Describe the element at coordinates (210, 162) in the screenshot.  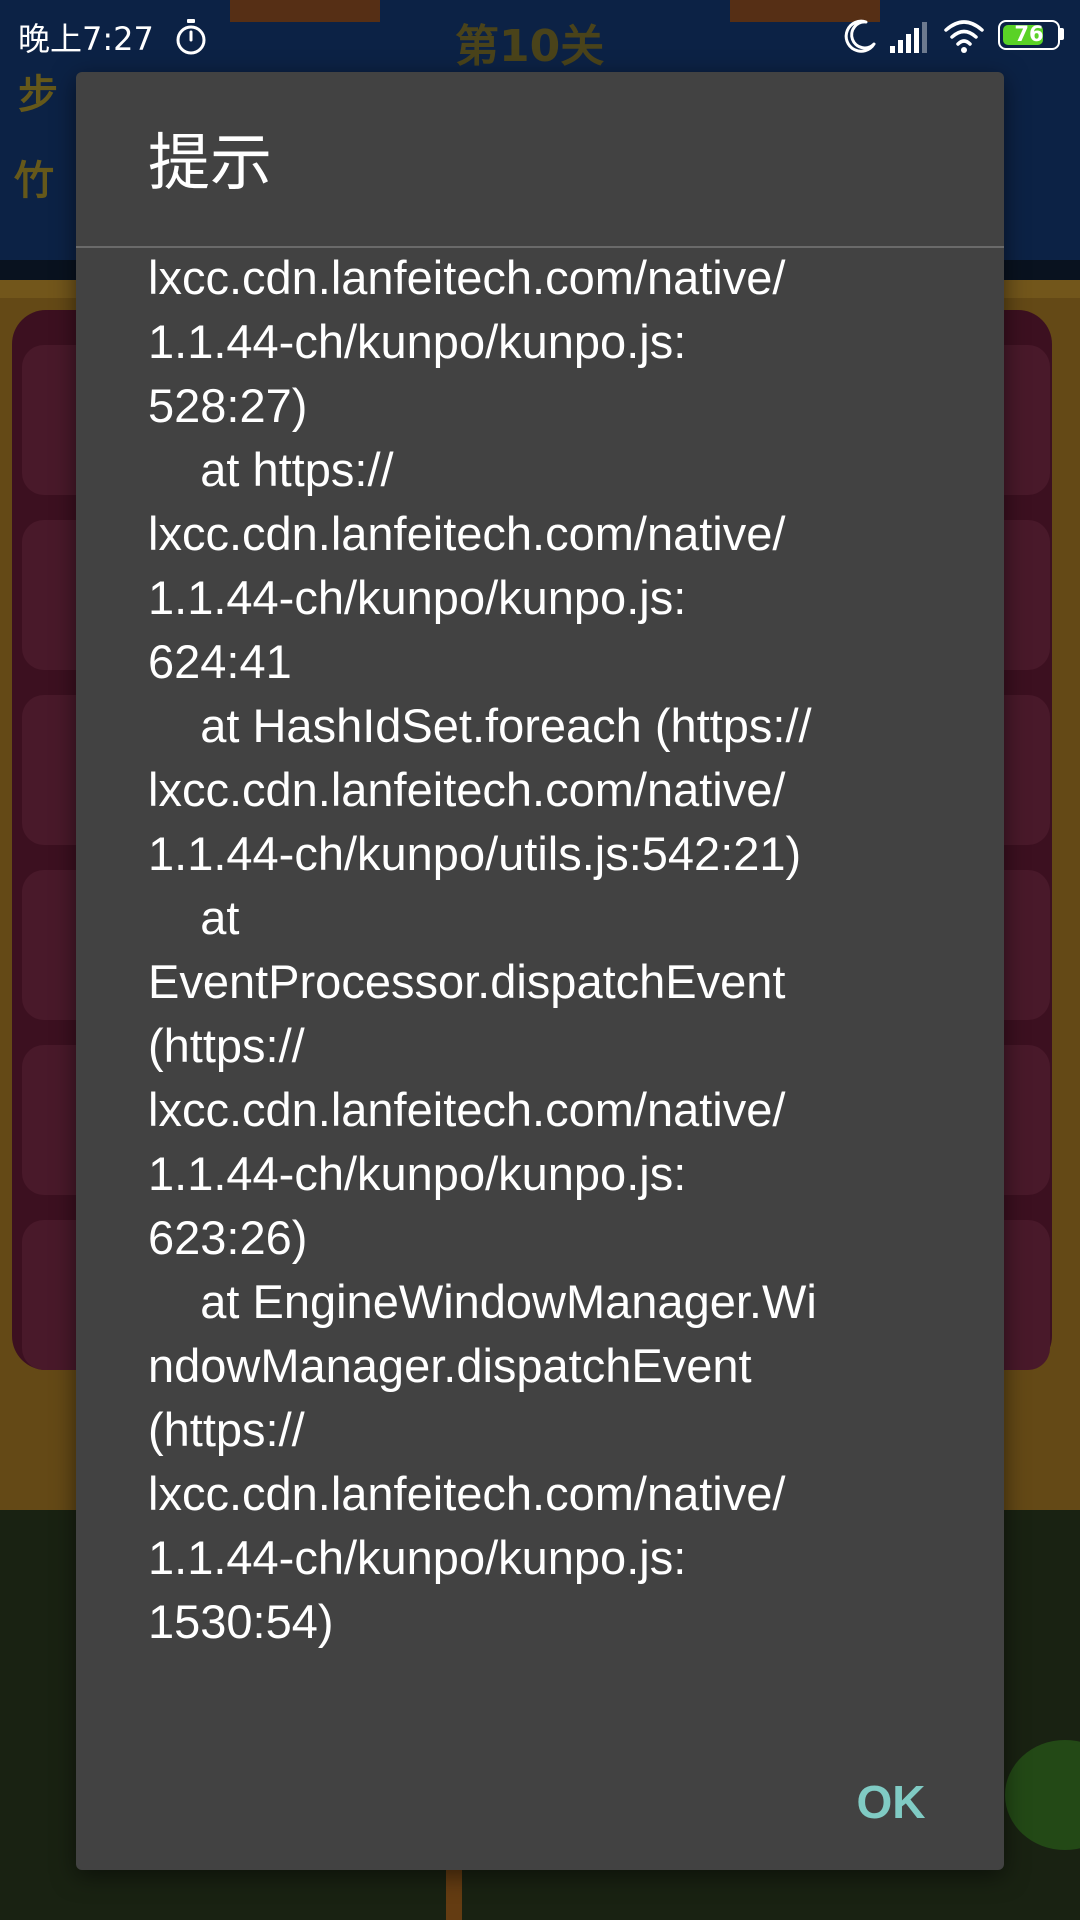
I see `dialog-title: 提示` at that location.